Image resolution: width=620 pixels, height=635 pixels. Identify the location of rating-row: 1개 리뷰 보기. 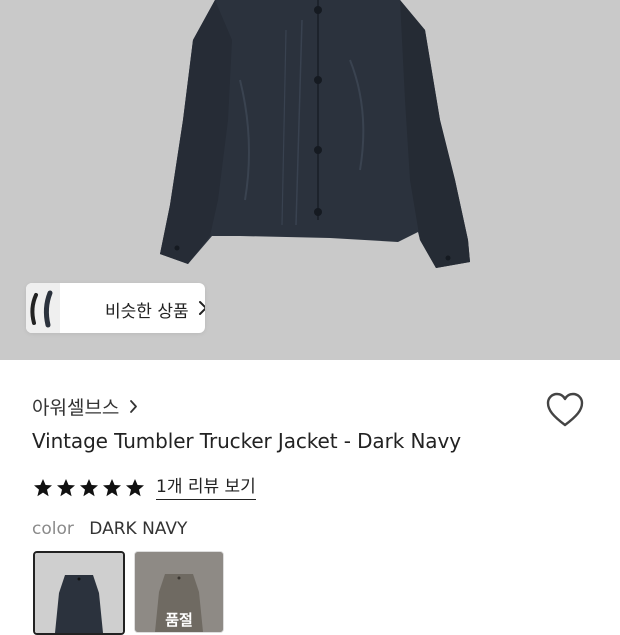
(144, 488).